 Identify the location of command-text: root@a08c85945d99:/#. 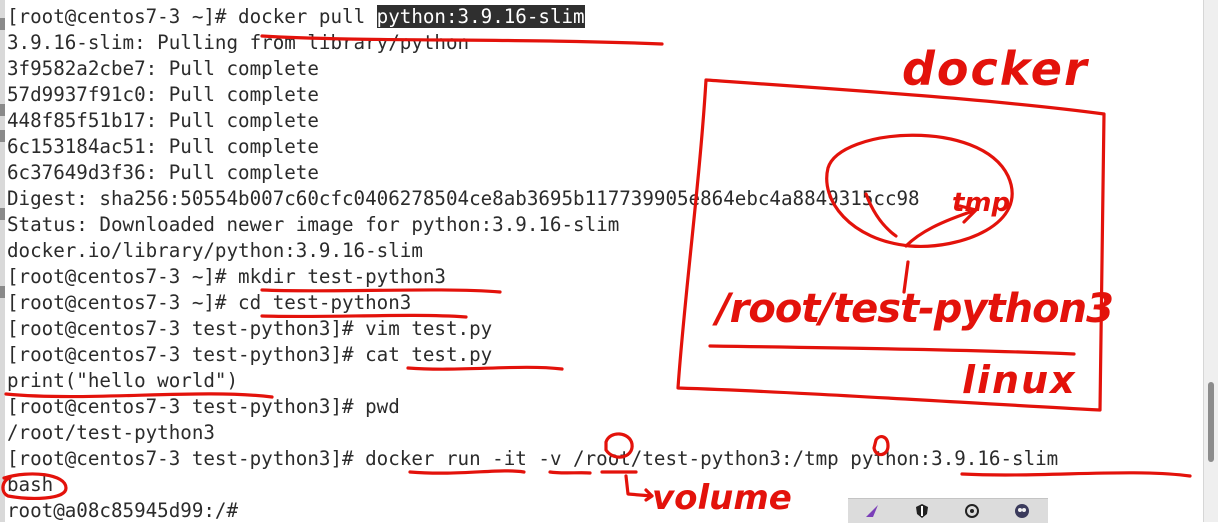
(128, 510).